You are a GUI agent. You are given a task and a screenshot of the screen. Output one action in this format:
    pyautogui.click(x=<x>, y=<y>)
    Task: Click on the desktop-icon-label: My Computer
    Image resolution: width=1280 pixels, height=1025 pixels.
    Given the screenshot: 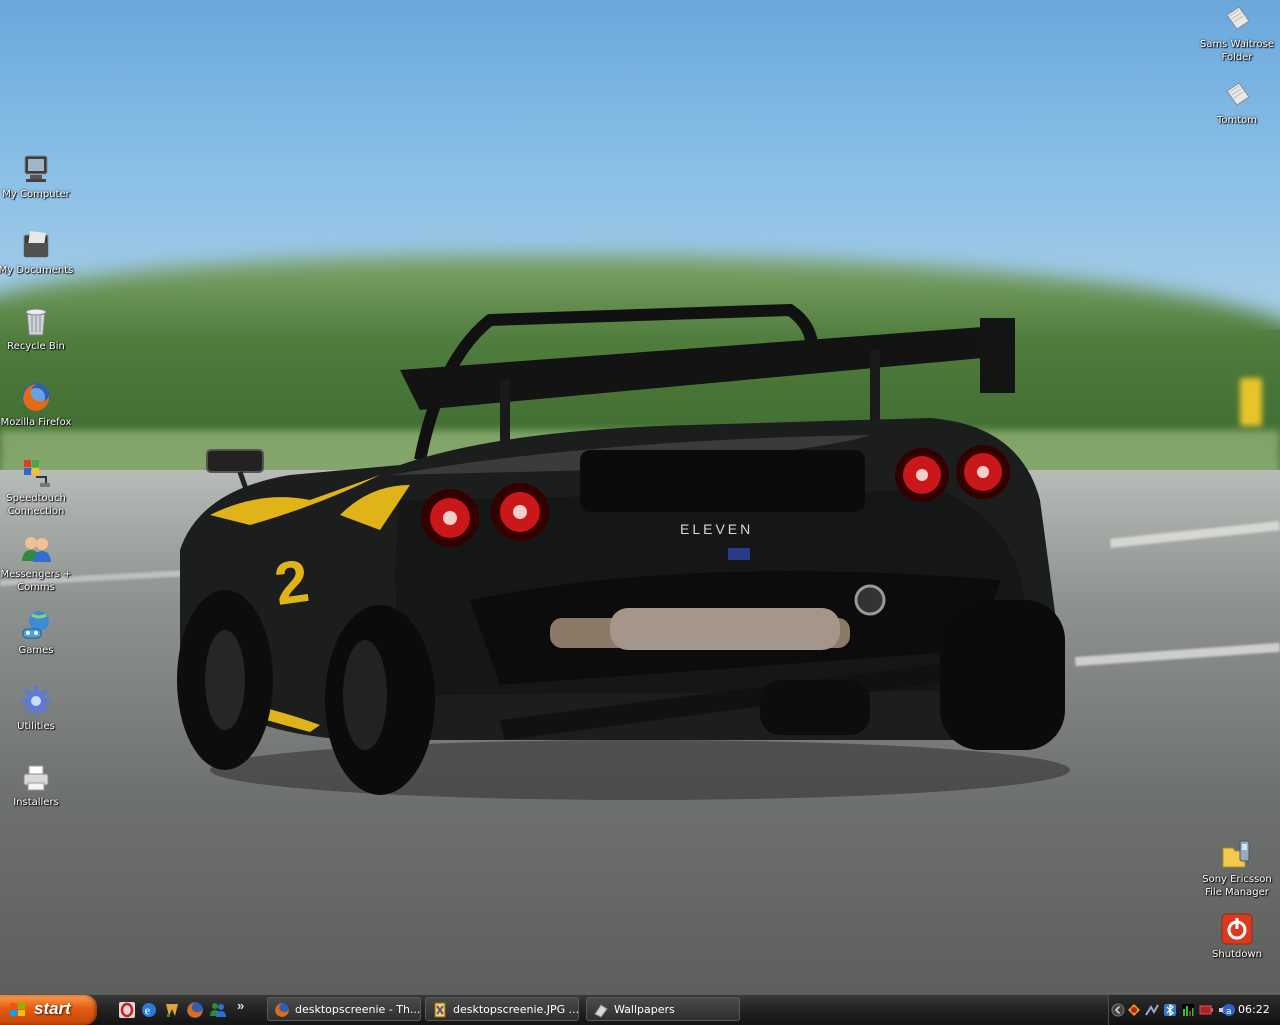 What is the action you would take?
    pyautogui.click(x=36, y=194)
    